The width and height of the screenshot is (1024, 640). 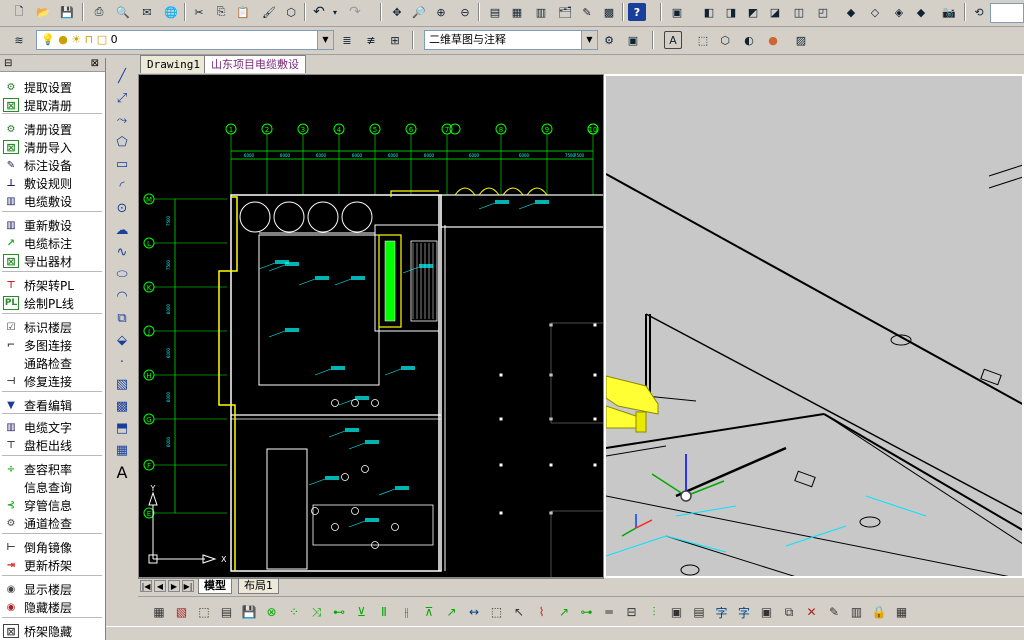 What do you see at coordinates (511, 40) in the screenshot?
I see `workspace-combo: 二维草图与注释 ▼` at bounding box center [511, 40].